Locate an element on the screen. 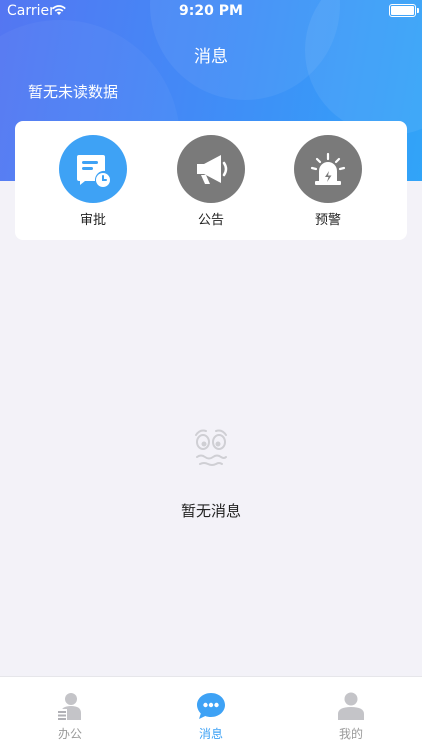  tab-profile: 我的 is located at coordinates (351, 716).